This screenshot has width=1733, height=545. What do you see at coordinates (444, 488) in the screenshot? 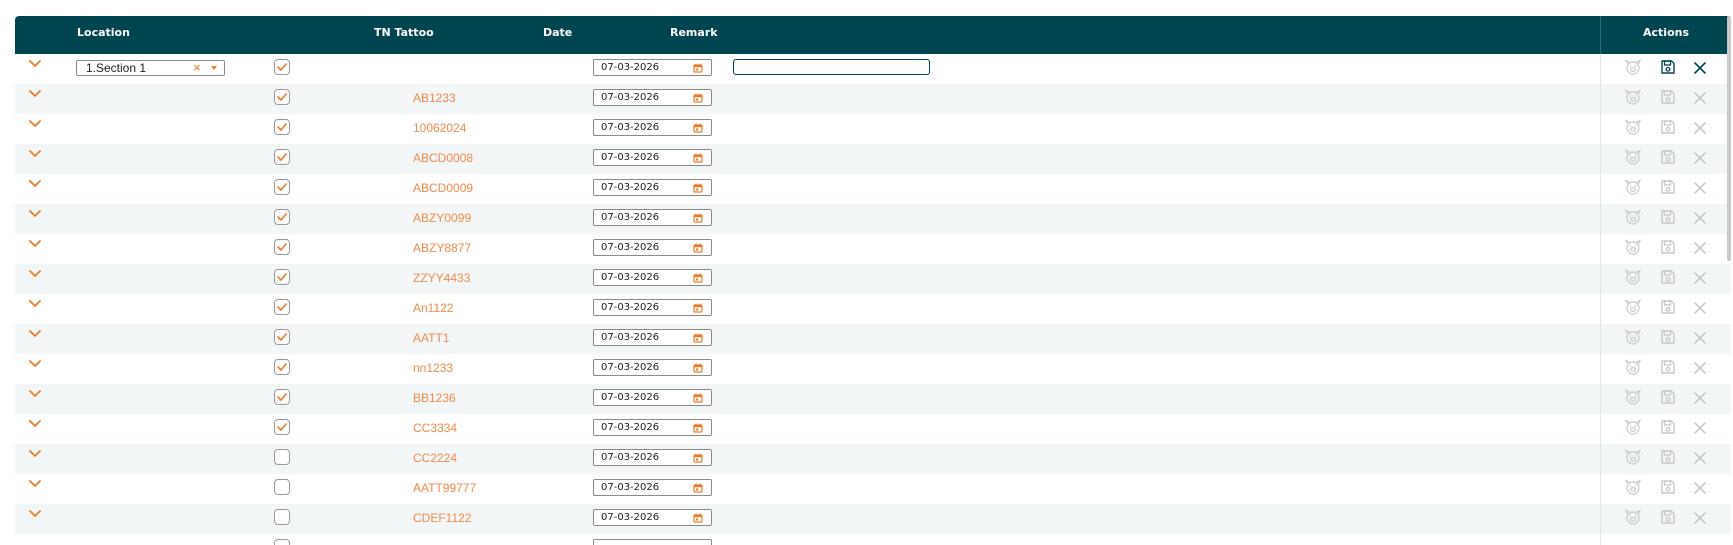
I see `tn-tattoo-link: AATT99777` at bounding box center [444, 488].